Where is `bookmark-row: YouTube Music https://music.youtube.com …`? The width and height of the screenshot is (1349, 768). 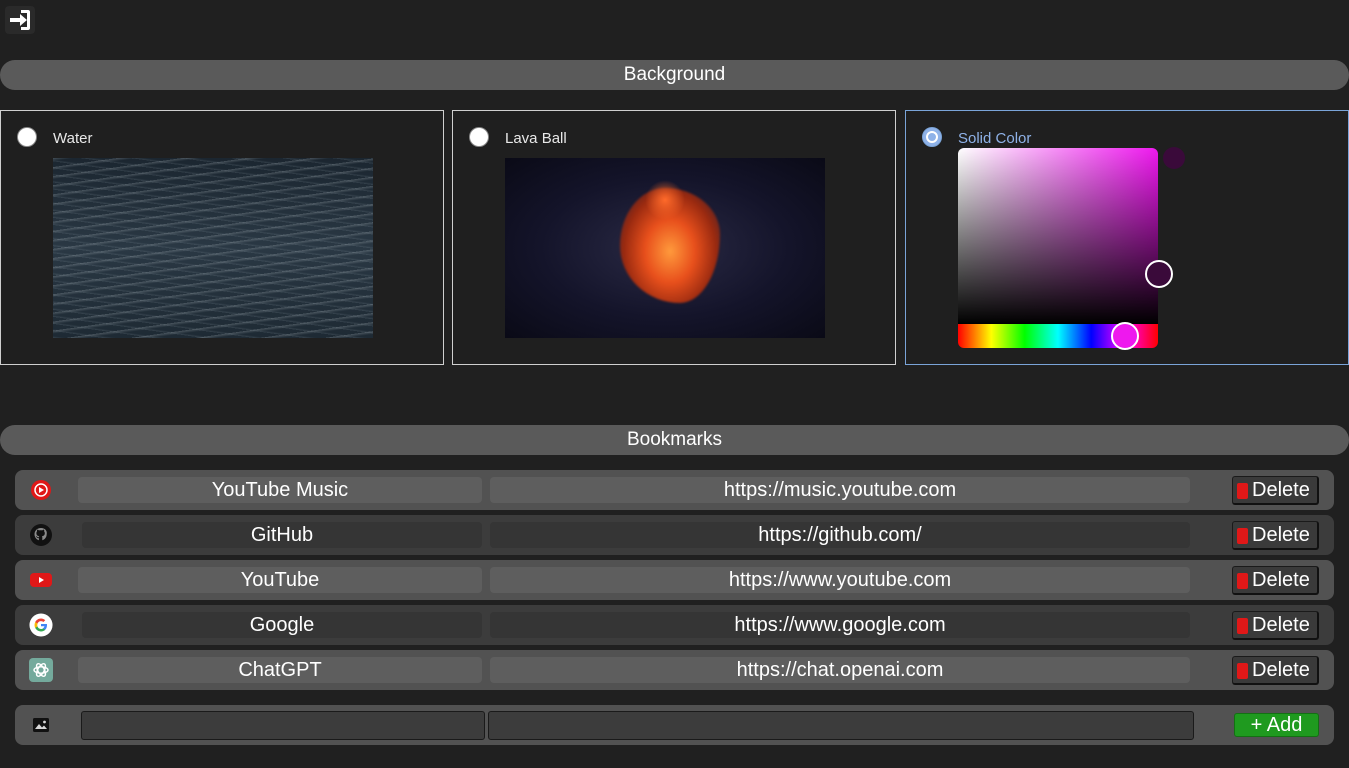
bookmark-row: YouTube Music https://music.youtube.com … is located at coordinates (674, 490).